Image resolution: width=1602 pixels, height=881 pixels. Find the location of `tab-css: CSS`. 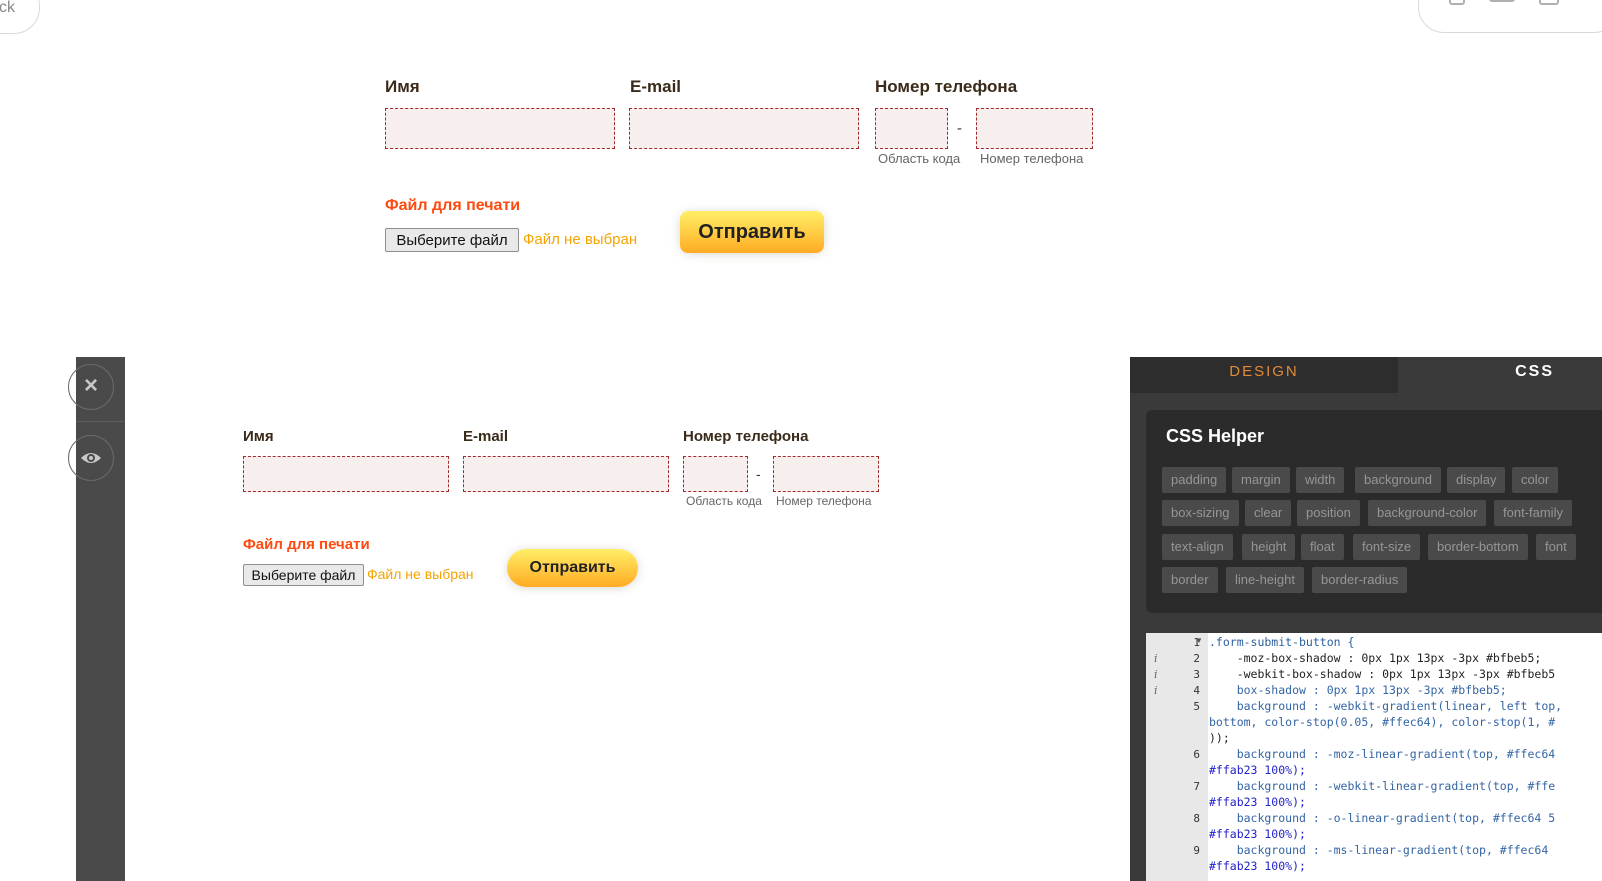

tab-css: CSS is located at coordinates (1500, 375).